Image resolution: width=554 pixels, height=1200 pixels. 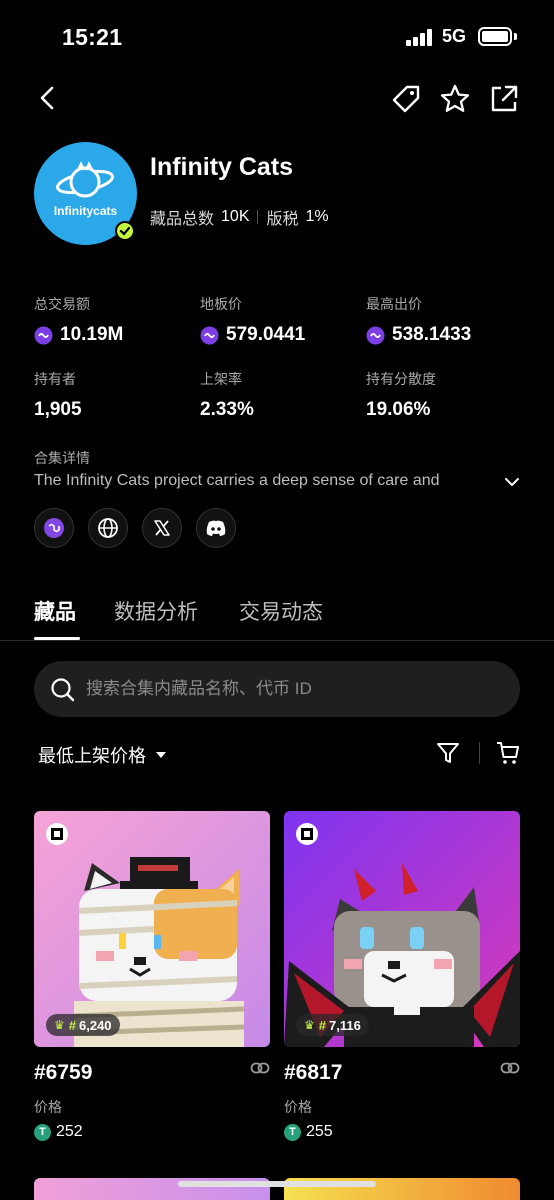 I want to click on stat-total-volume: 总交易额 10.19M, so click(x=78, y=320).